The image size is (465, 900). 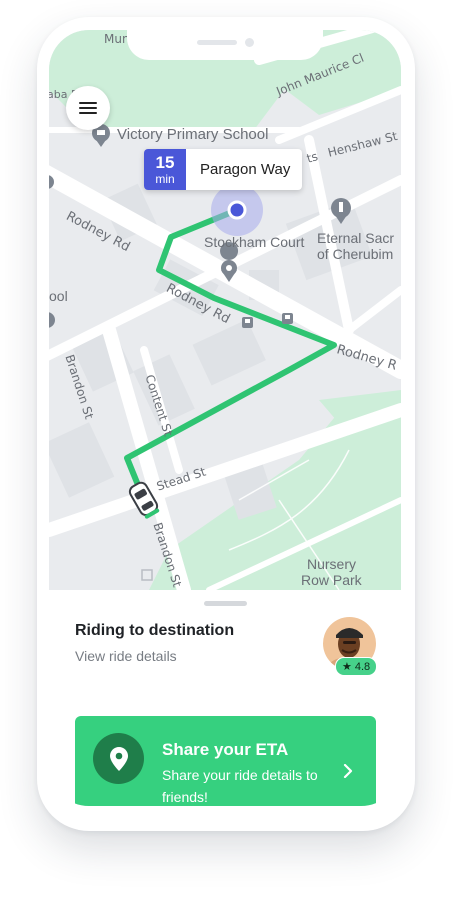 I want to click on school-label: Victory Primary School, so click(x=193, y=134).